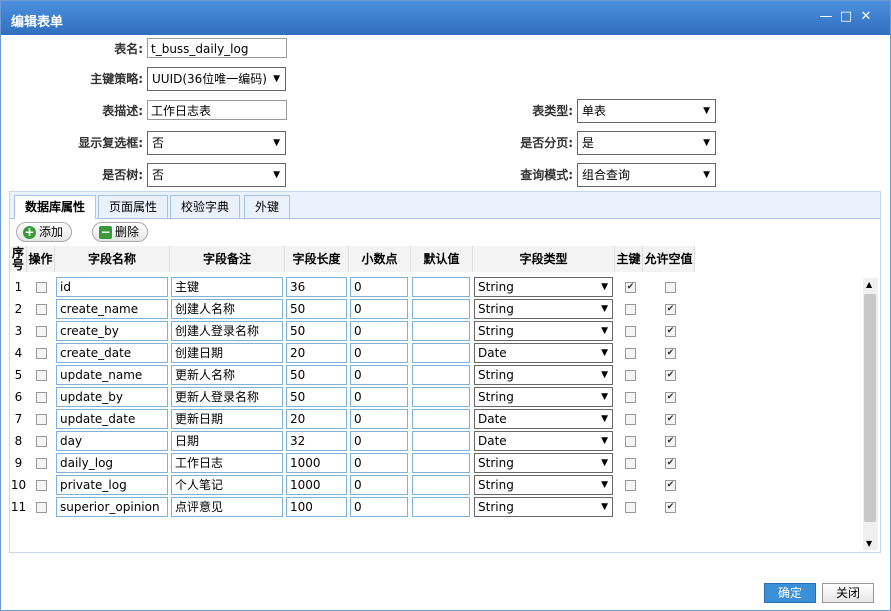 The width and height of the screenshot is (891, 611). What do you see at coordinates (227, 287) in the screenshot?
I see `field-comment-input: 主键` at bounding box center [227, 287].